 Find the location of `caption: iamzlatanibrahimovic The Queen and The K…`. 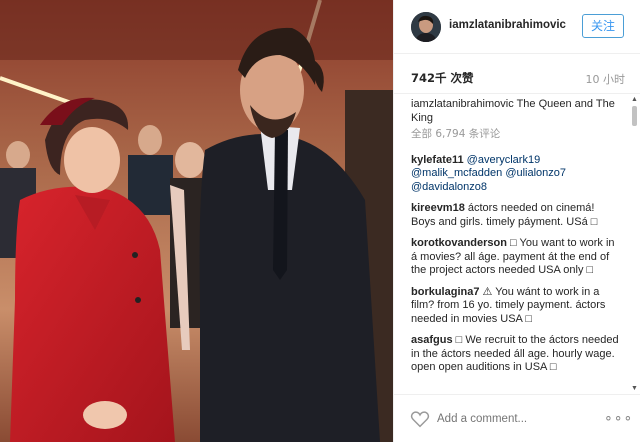

caption: iamzlatanibrahimovic The Queen and The K… is located at coordinates (515, 111).